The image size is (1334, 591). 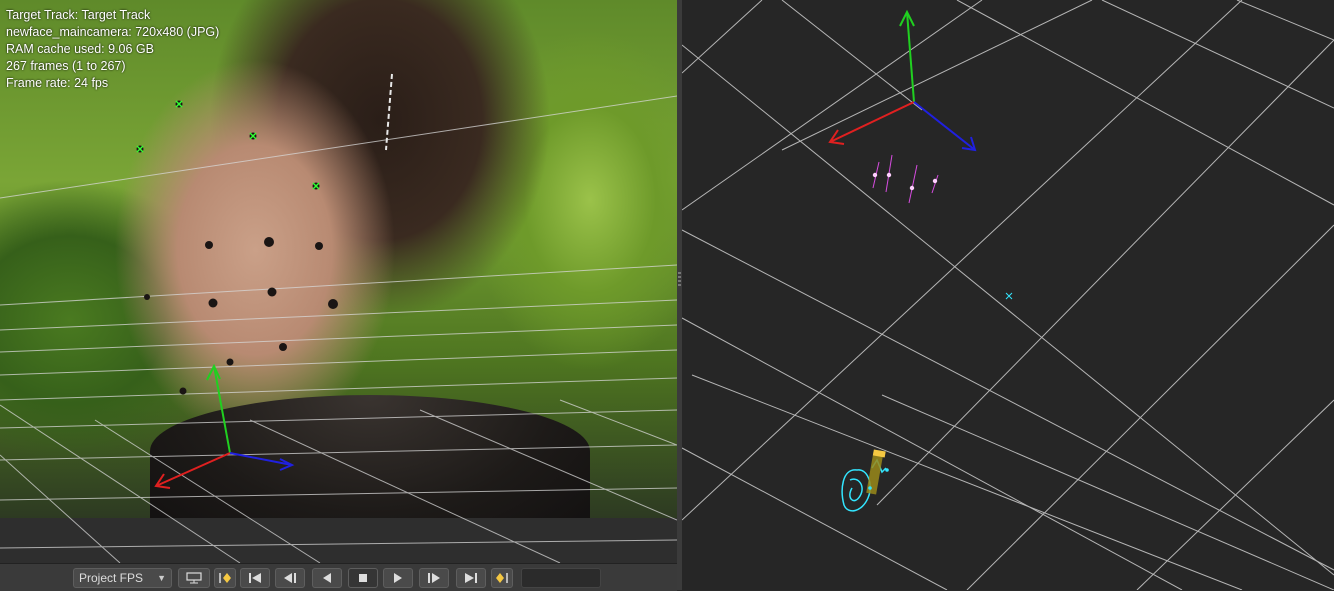 What do you see at coordinates (865, 480) in the screenshot?
I see `camera-path` at bounding box center [865, 480].